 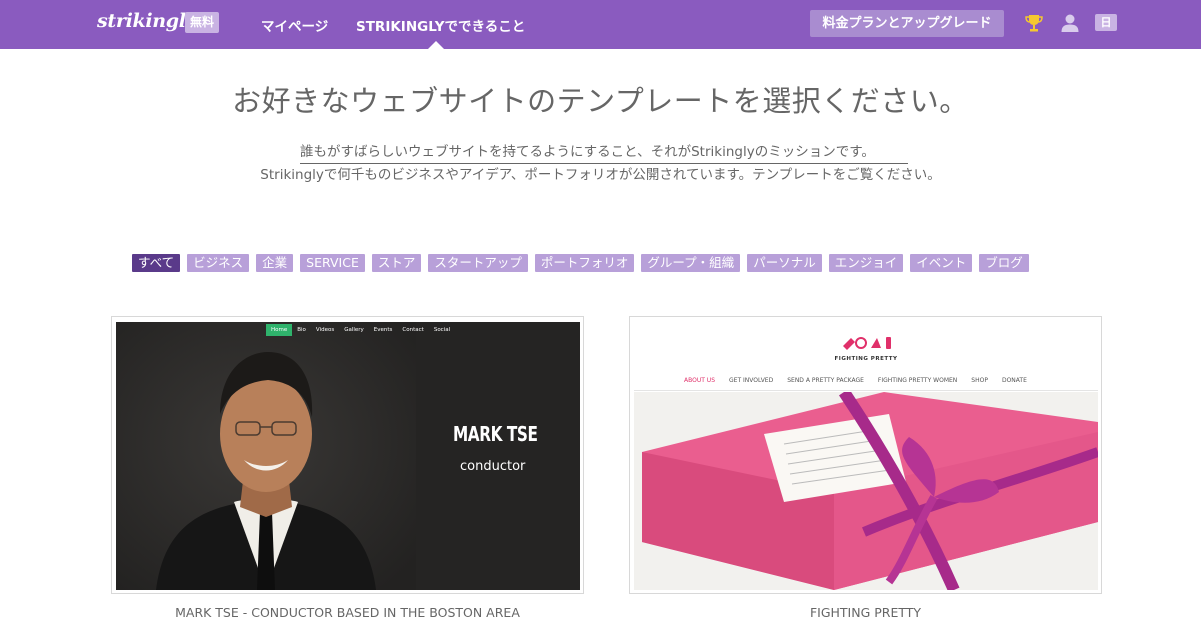 I want to click on preview-nav-events: Events, so click(x=383, y=330).